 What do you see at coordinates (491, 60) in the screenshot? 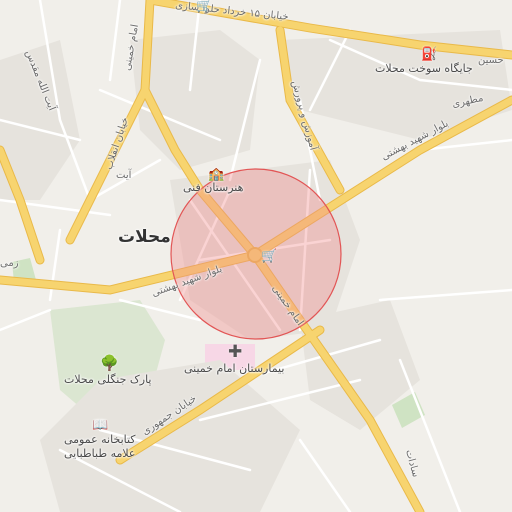
I see `road-label-hosseini: حسین` at bounding box center [491, 60].